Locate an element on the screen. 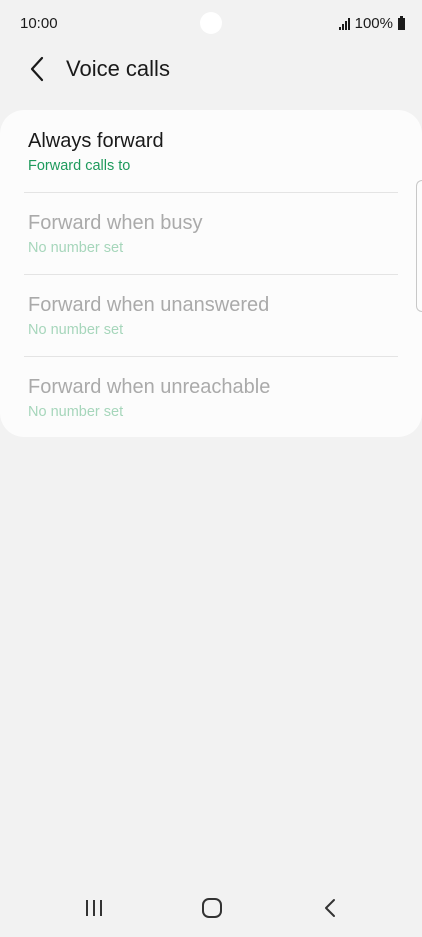 This screenshot has height=937, width=422. nav-back-icon is located at coordinates (330, 908).